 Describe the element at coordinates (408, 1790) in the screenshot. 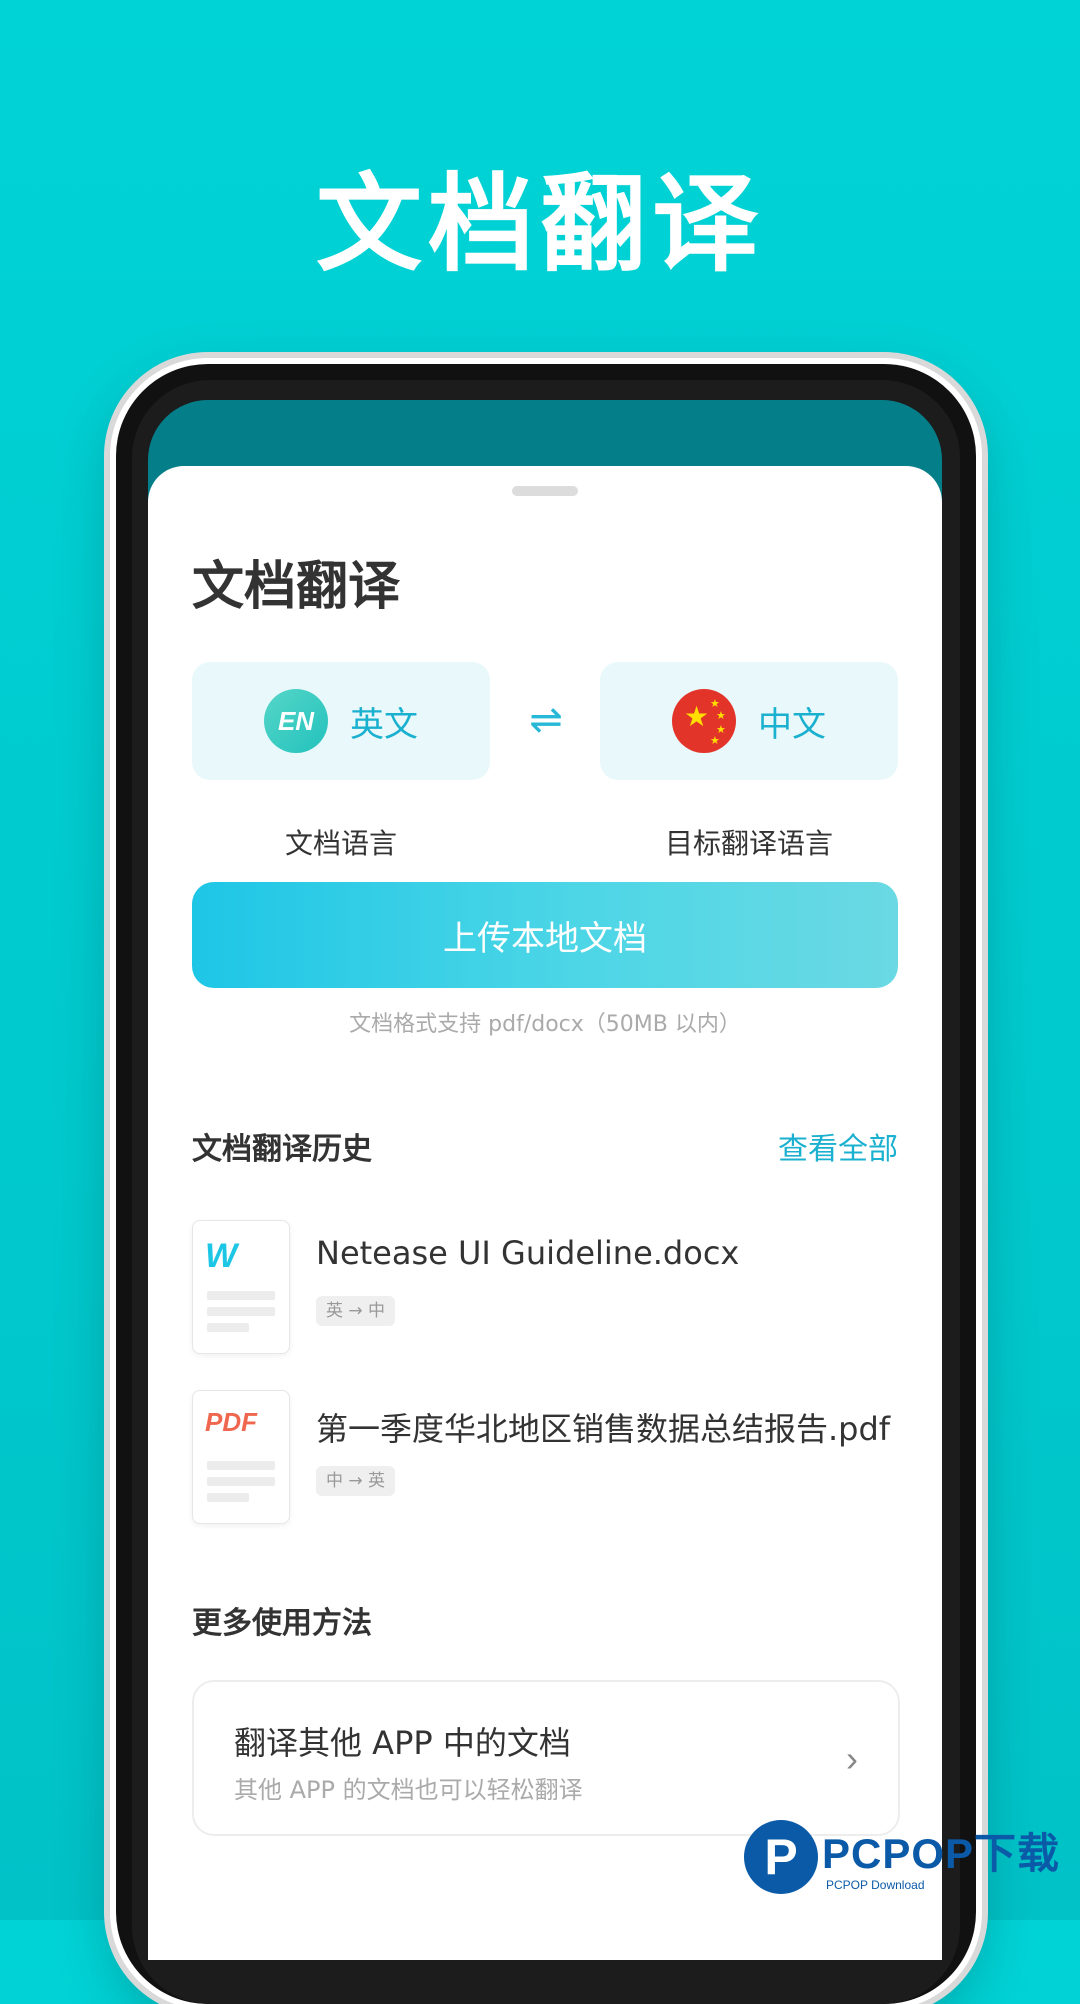

I see `more-card-subtitle: 其他 APP 的文档也可以轻松翻译` at that location.